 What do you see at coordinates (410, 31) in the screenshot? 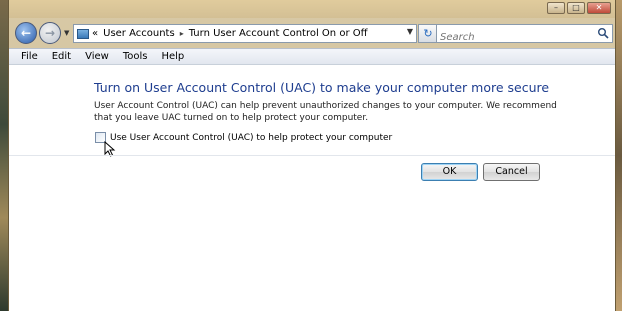
I see `address-dropdown-icon: ▼` at bounding box center [410, 31].